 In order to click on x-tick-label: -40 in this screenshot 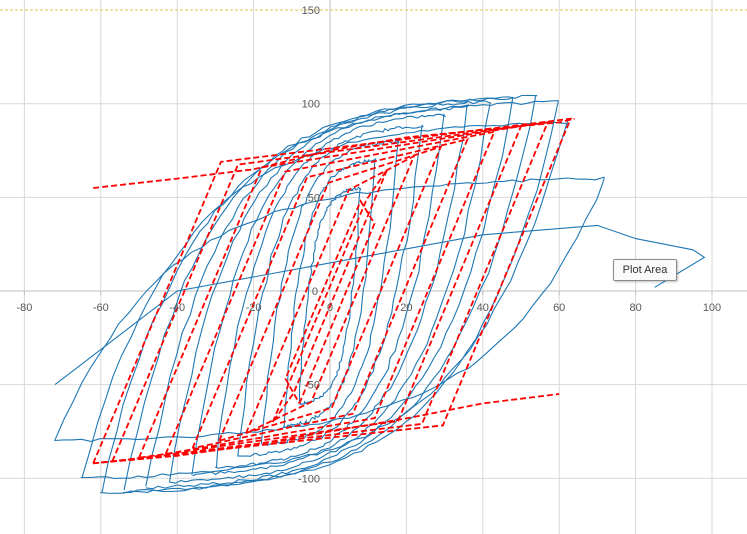, I will do `click(177, 308)`.